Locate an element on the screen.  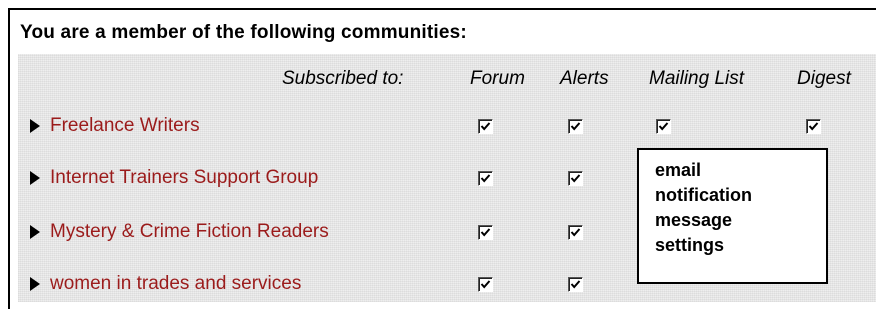
callout-line: email is located at coordinates (678, 170).